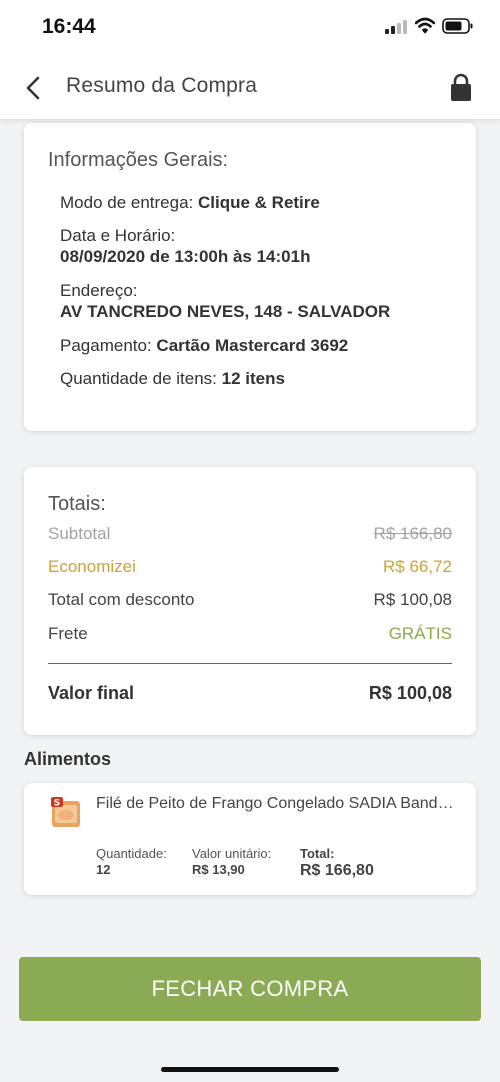  I want to click on delivery-mode-line: Modo de entrega: Clique & Retire, so click(190, 202).